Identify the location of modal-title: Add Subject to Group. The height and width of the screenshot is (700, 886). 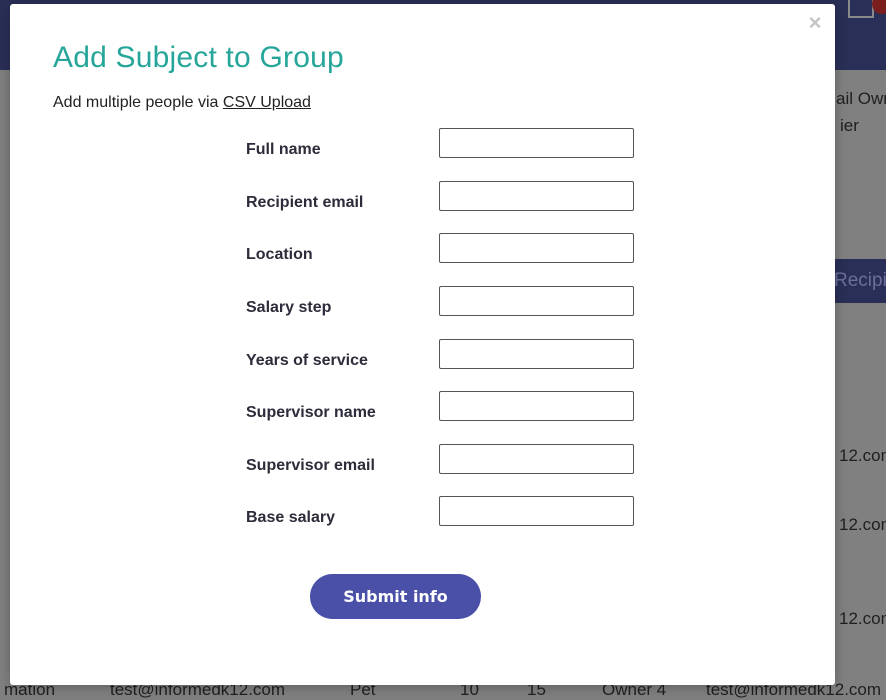
(198, 57).